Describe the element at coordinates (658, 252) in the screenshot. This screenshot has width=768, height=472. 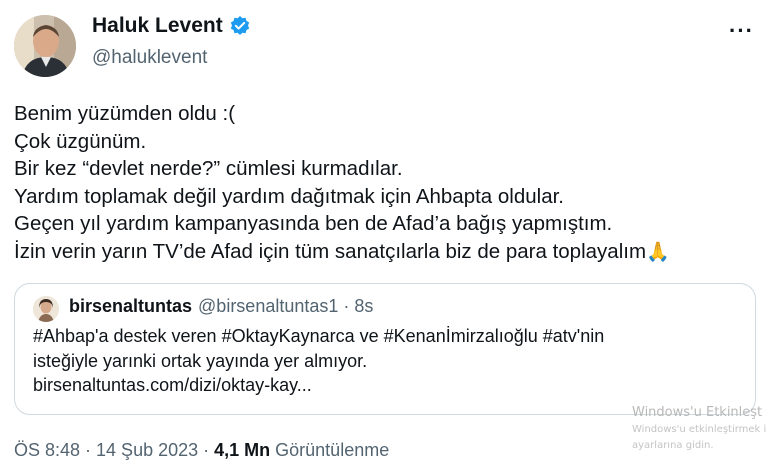
I see `pray-emoji-icon: 🙏` at that location.